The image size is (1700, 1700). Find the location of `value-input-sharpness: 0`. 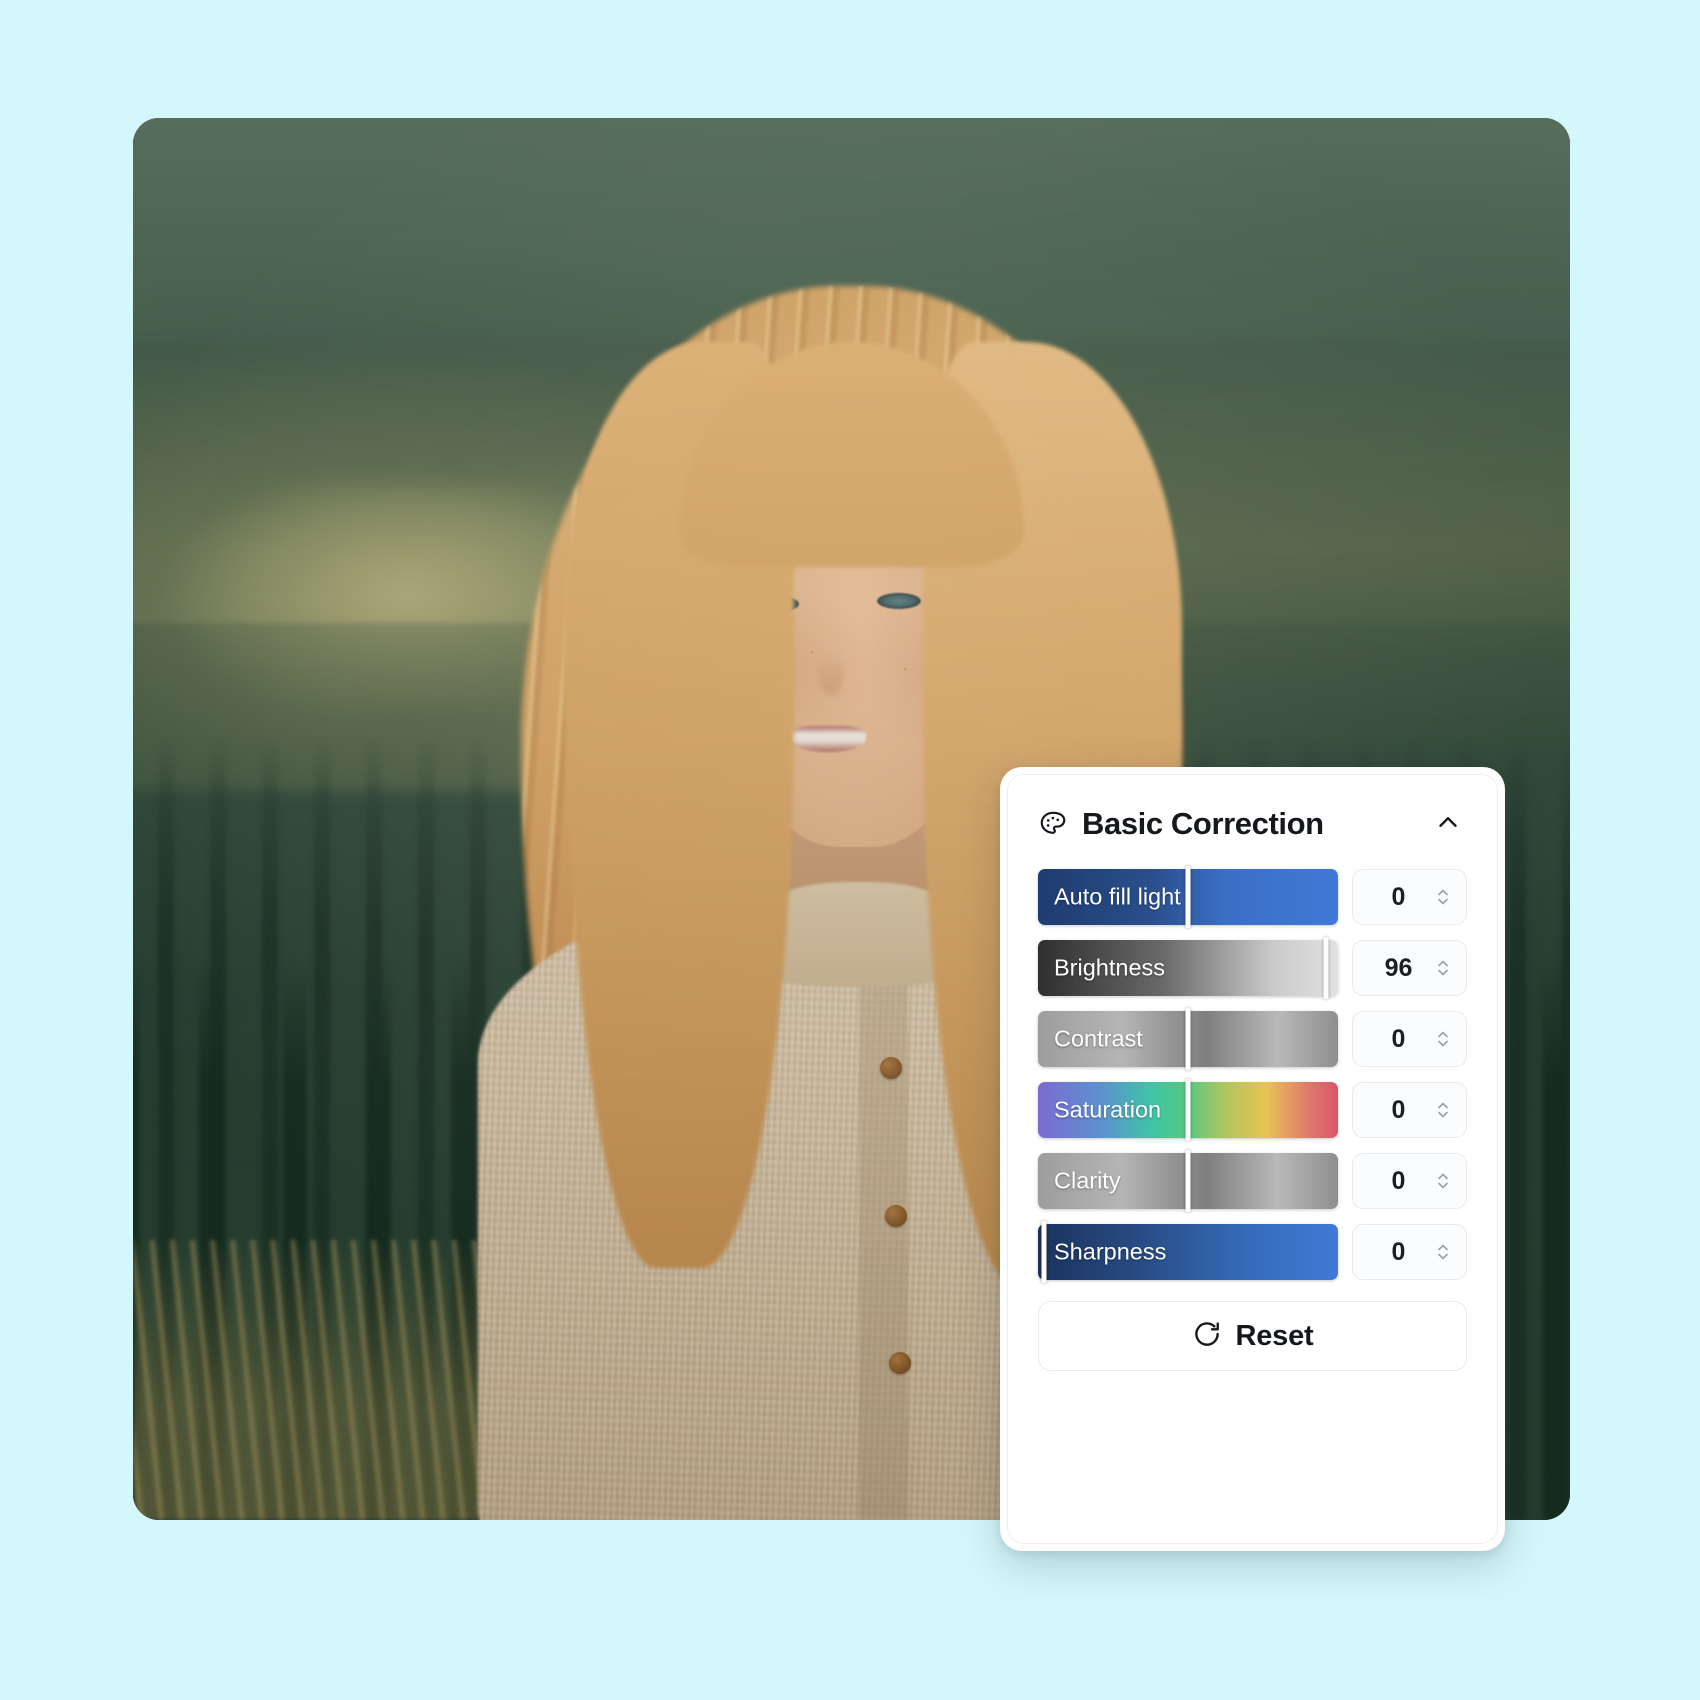

value-input-sharpness: 0 is located at coordinates (1409, 1252).